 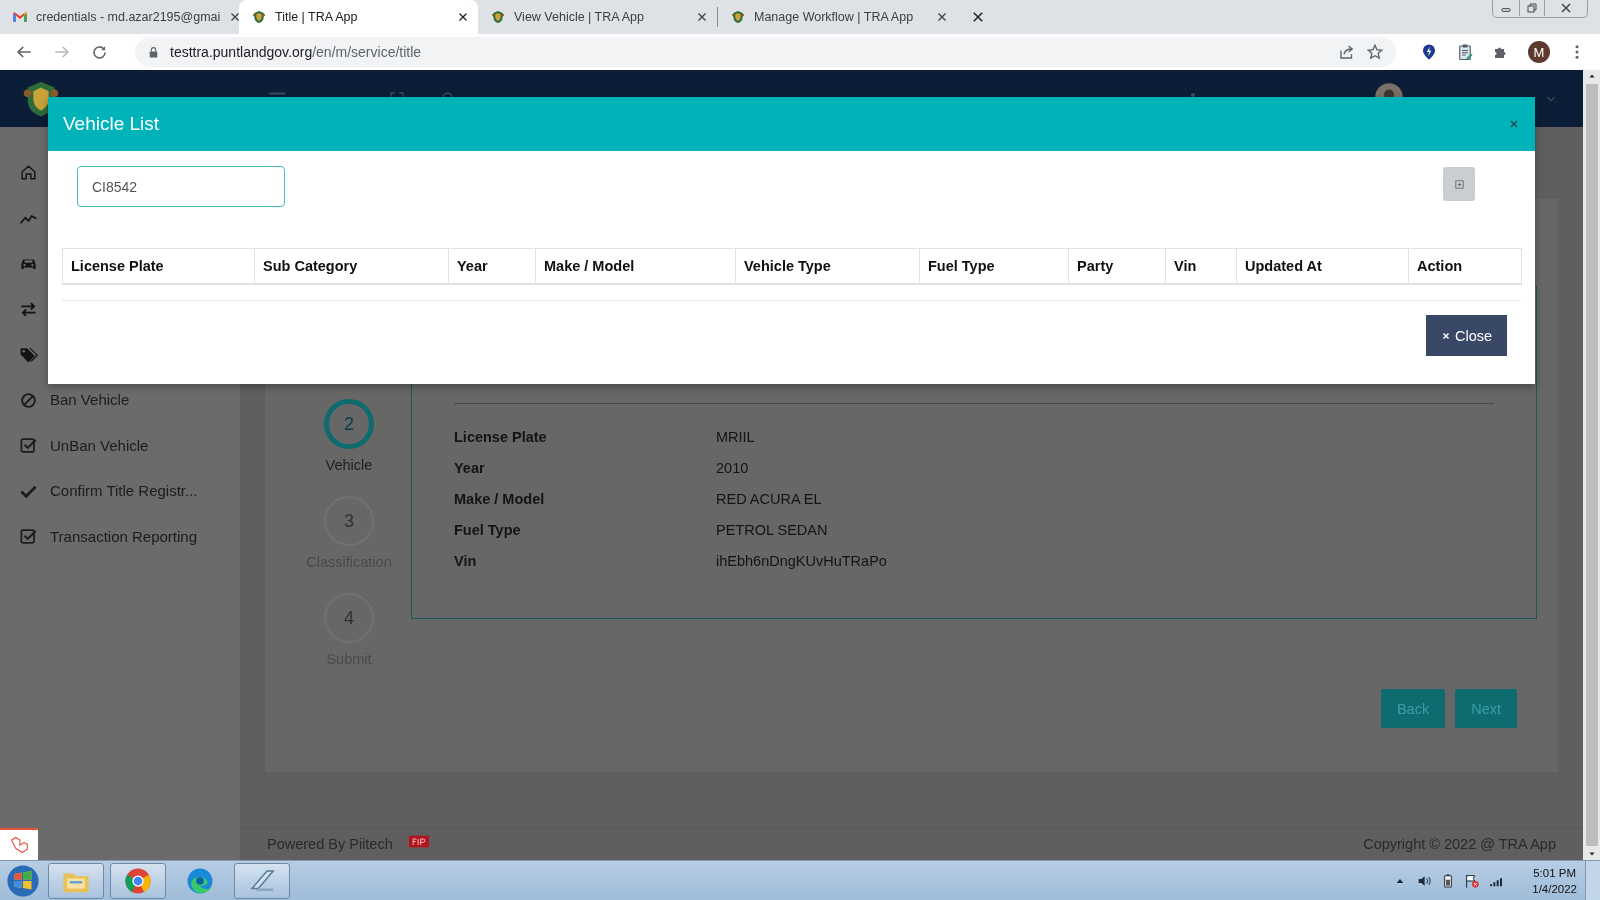 What do you see at coordinates (28, 355) in the screenshot?
I see `tags-icon` at bounding box center [28, 355].